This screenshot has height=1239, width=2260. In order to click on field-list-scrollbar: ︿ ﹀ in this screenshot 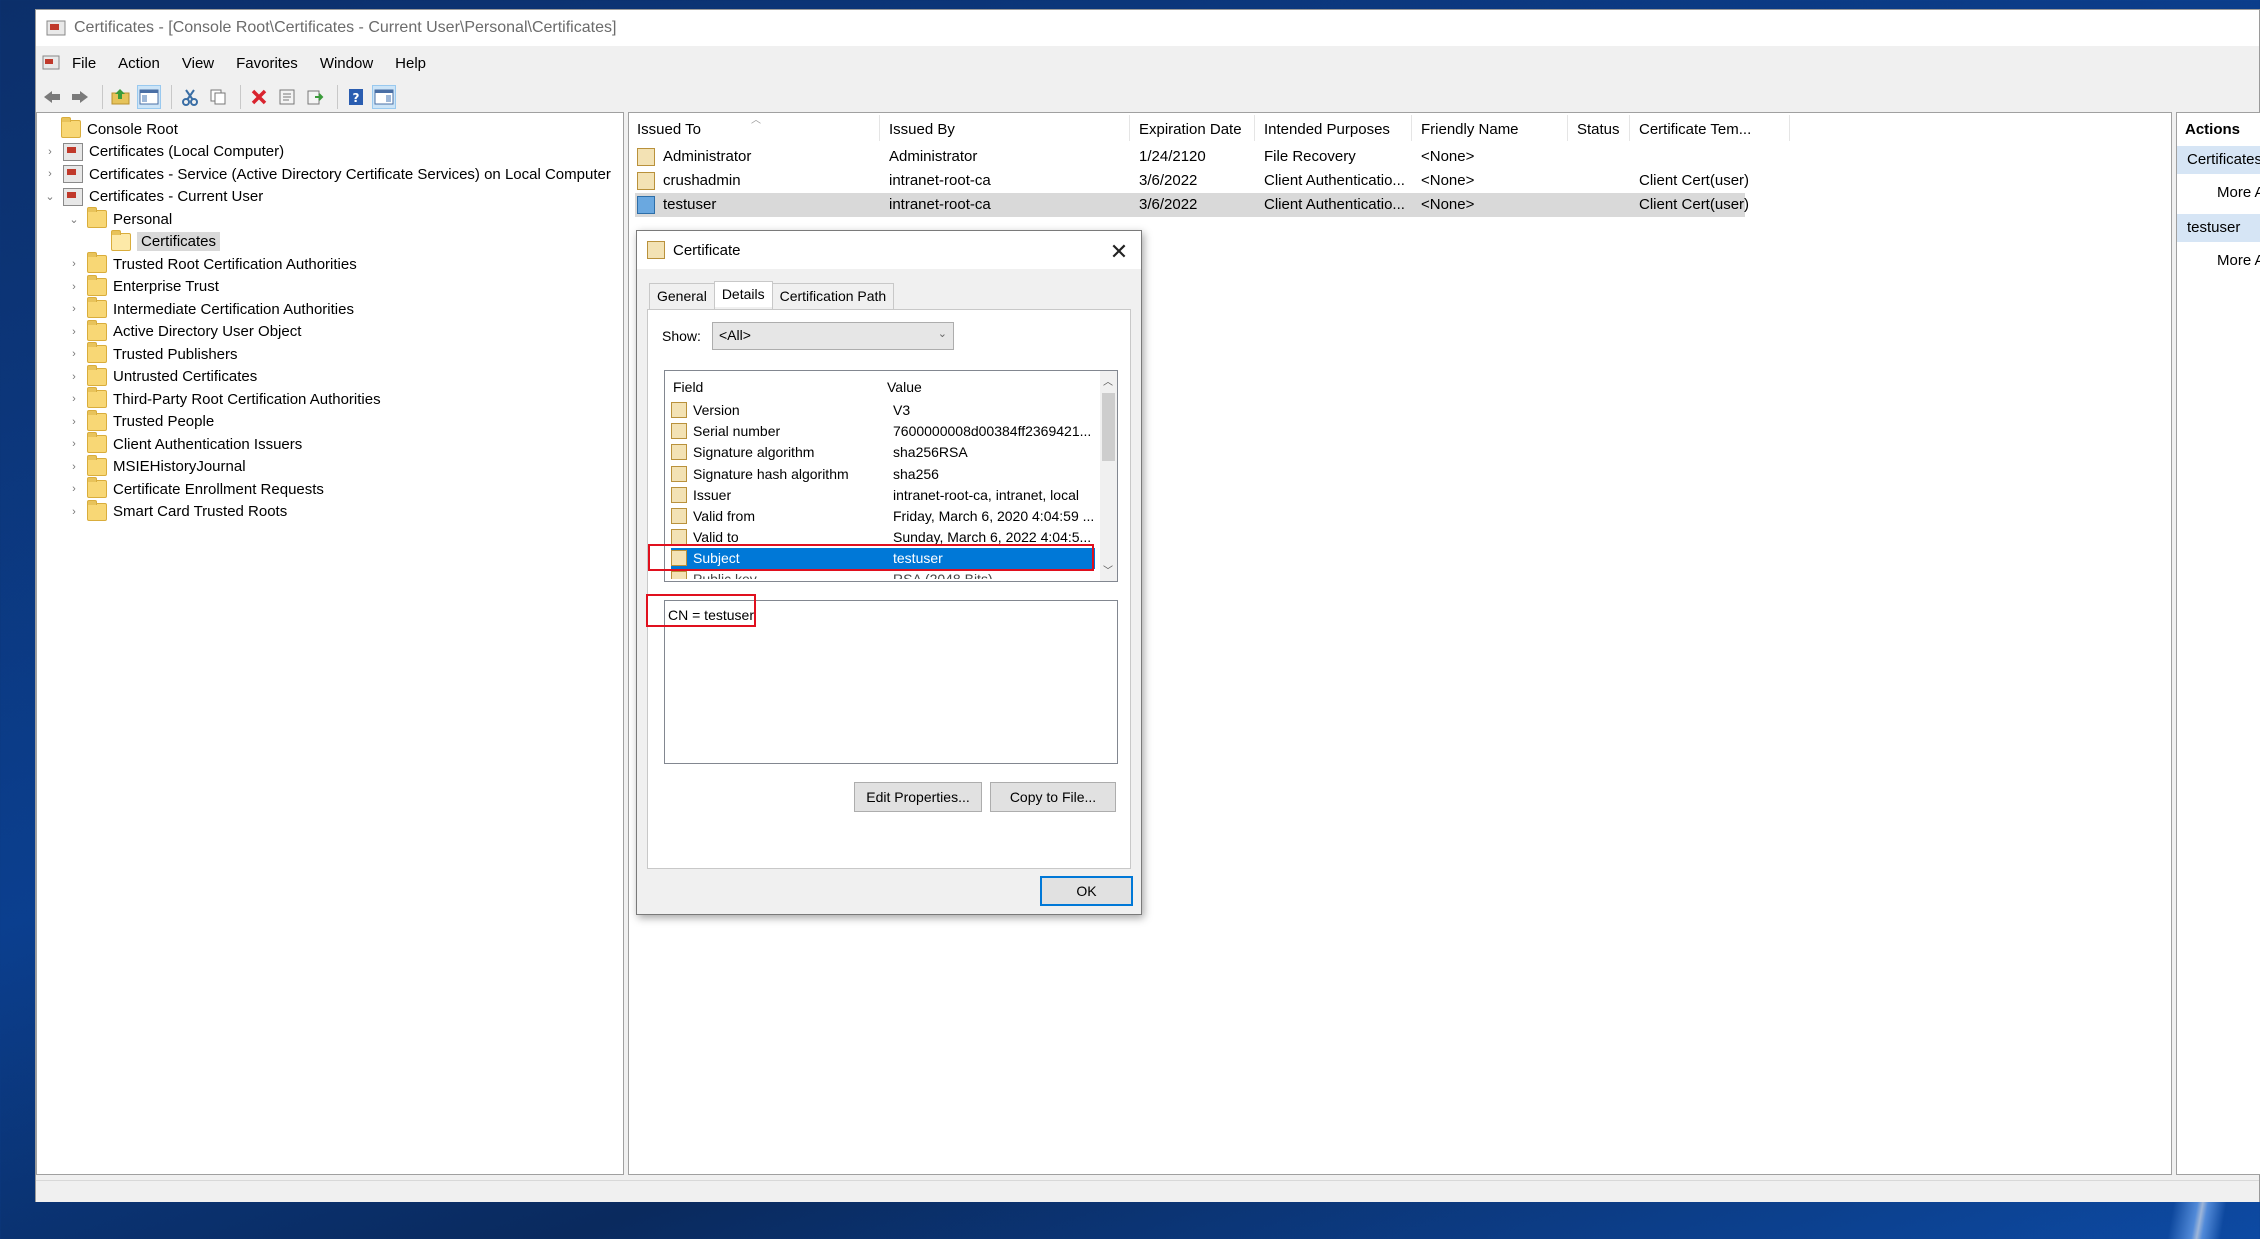, I will do `click(1108, 476)`.